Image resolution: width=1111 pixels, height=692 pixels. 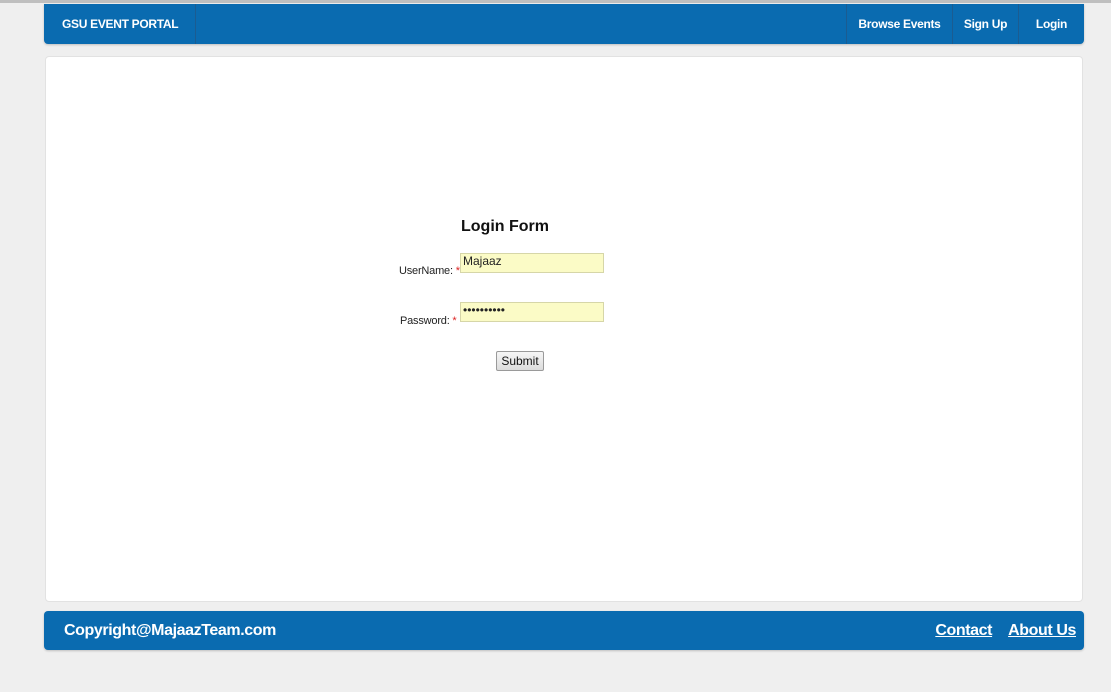 I want to click on navbar-spacer, so click(x=521, y=24).